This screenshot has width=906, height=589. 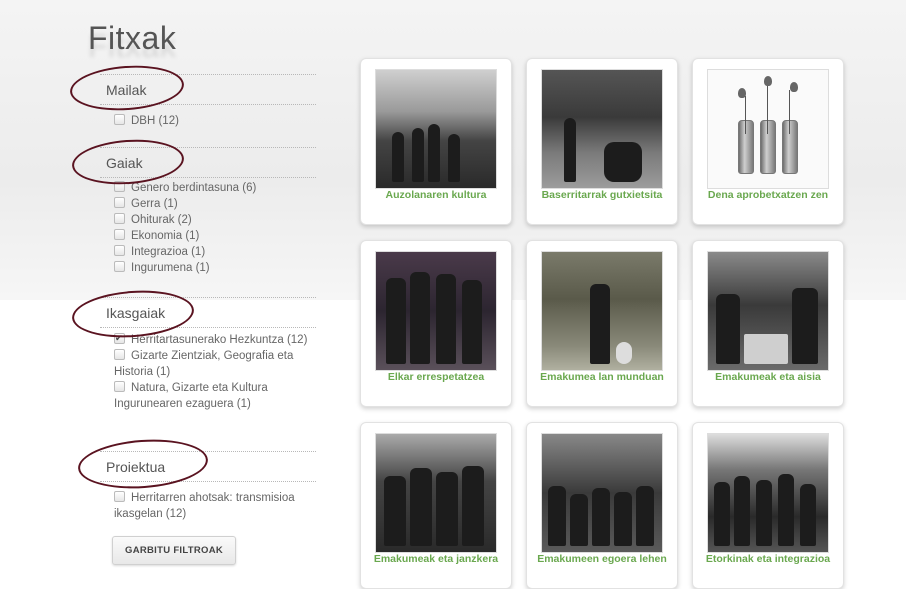 What do you see at coordinates (602, 377) in the screenshot?
I see `card-caption: Emakumea lan munduan` at bounding box center [602, 377].